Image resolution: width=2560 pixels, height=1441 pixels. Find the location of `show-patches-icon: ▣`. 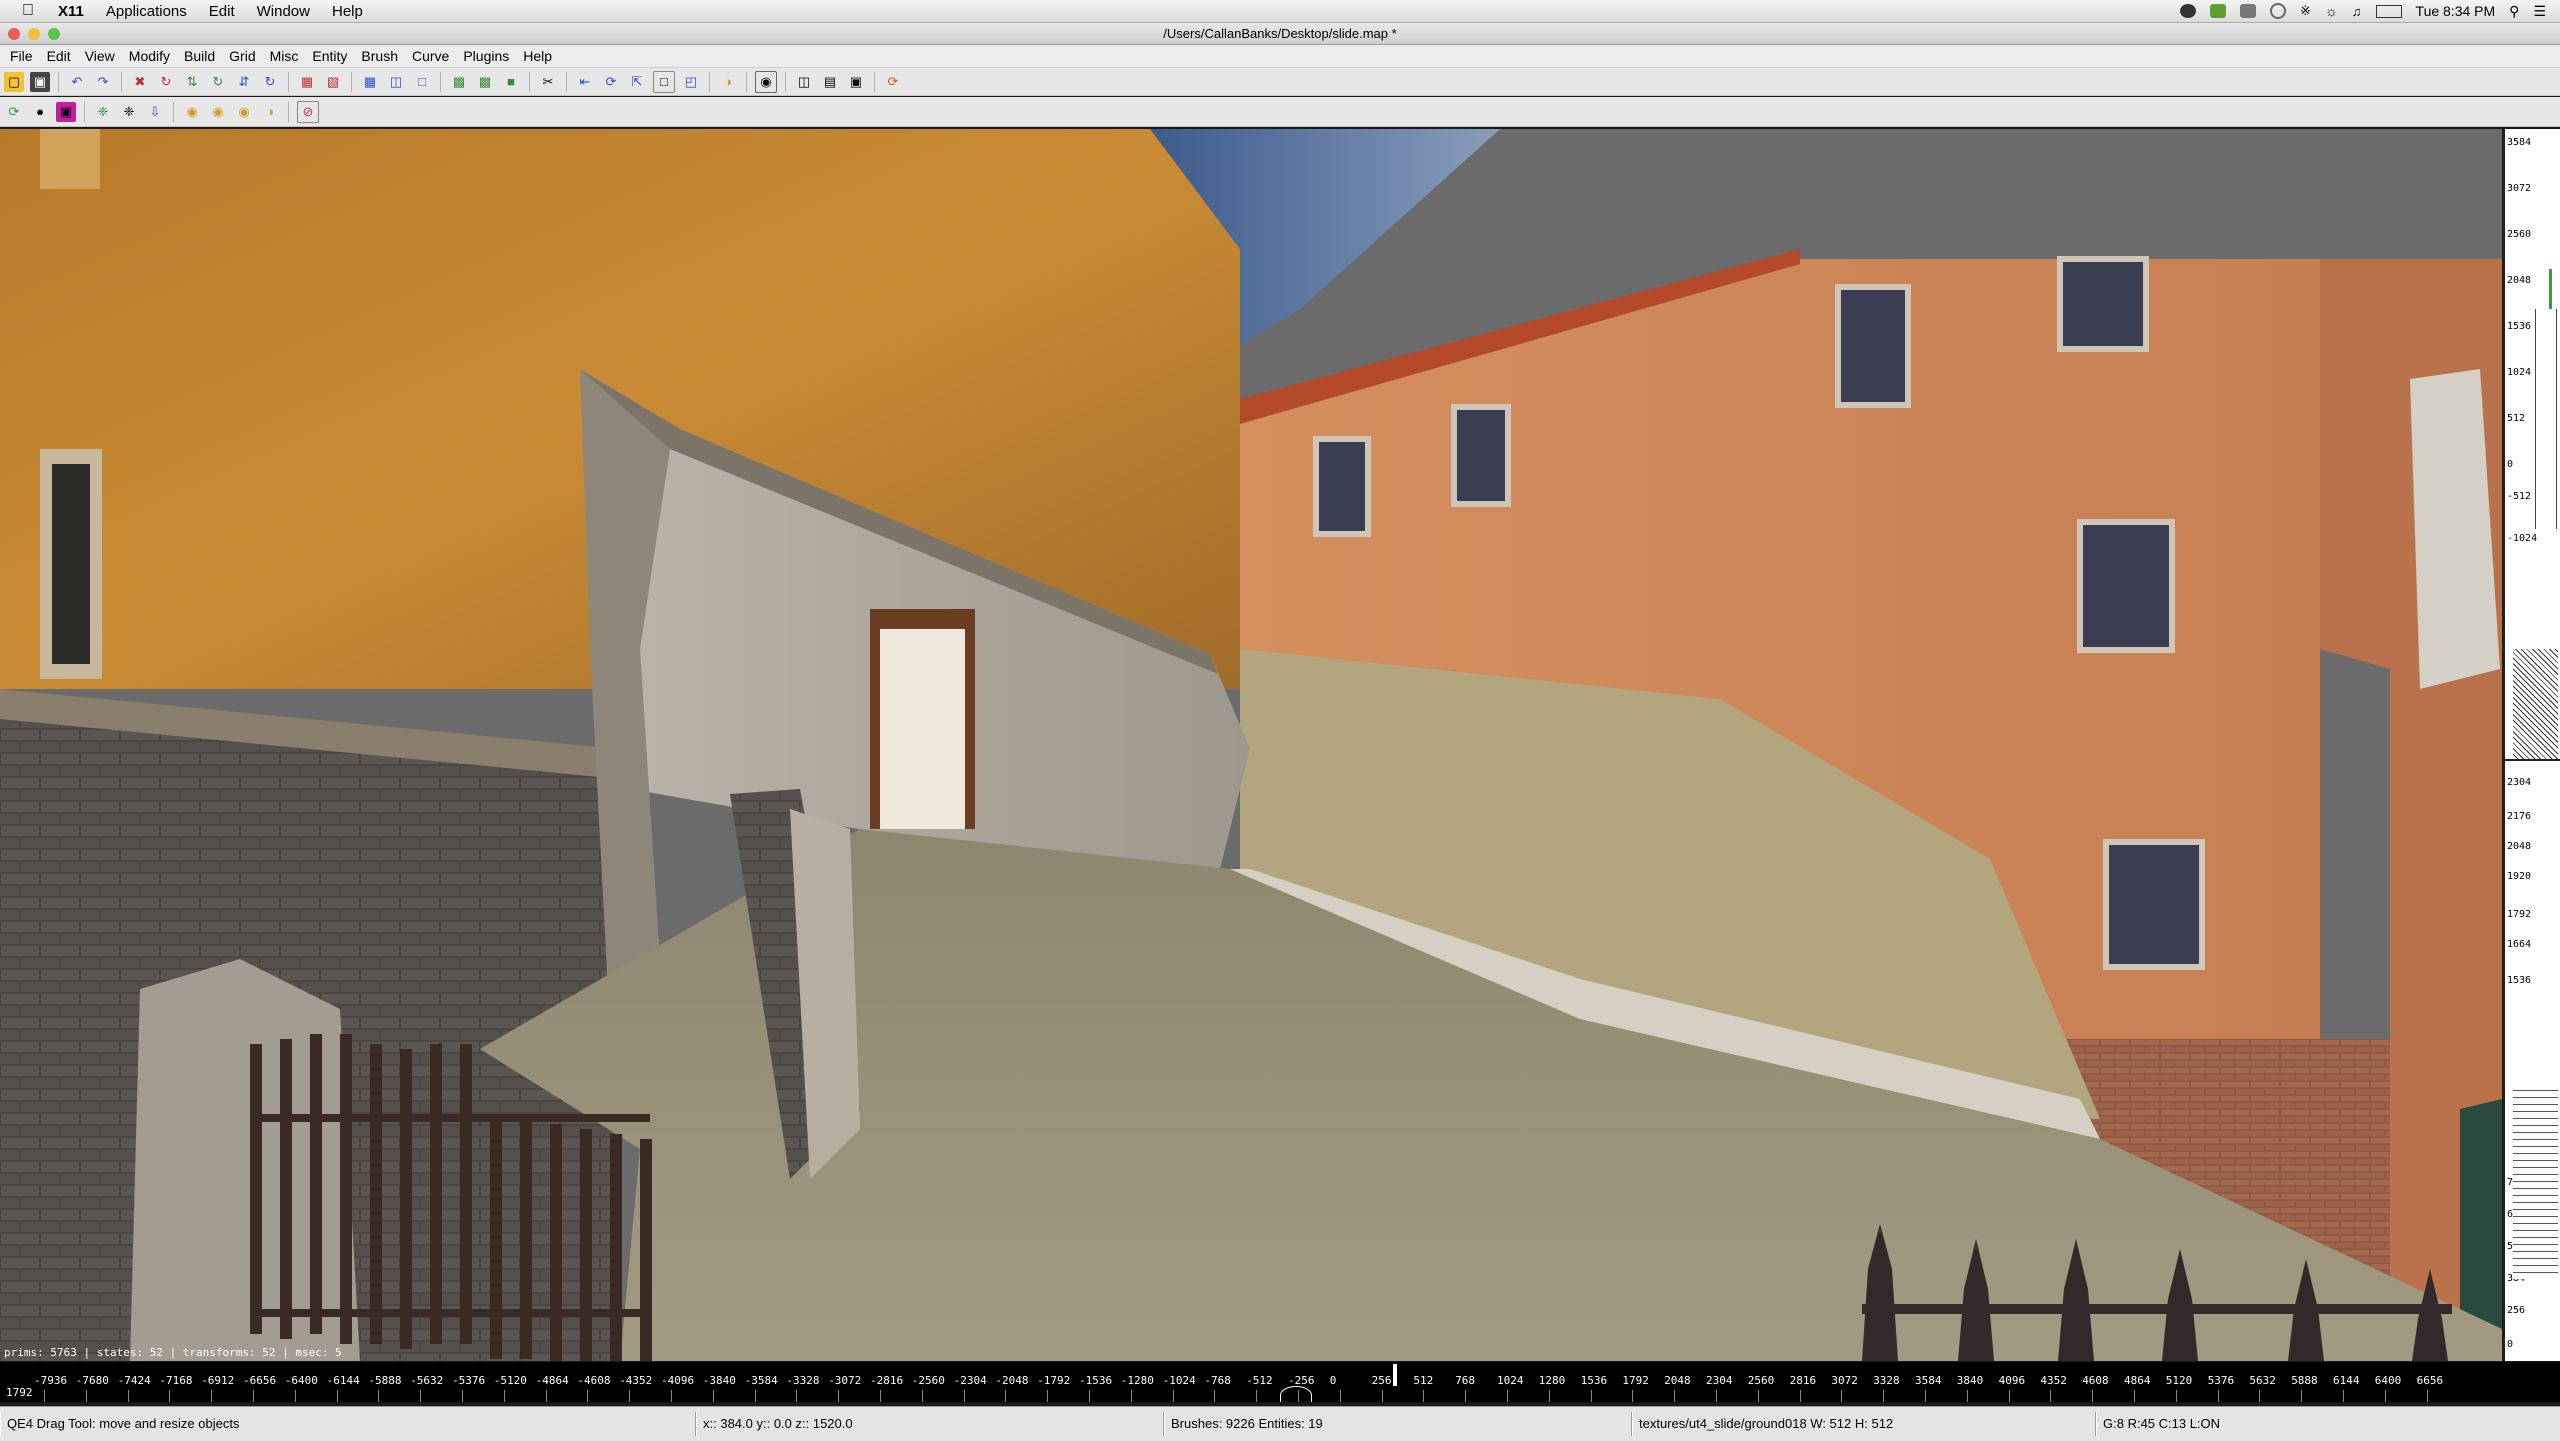

show-patches-icon: ▣ is located at coordinates (856, 82).